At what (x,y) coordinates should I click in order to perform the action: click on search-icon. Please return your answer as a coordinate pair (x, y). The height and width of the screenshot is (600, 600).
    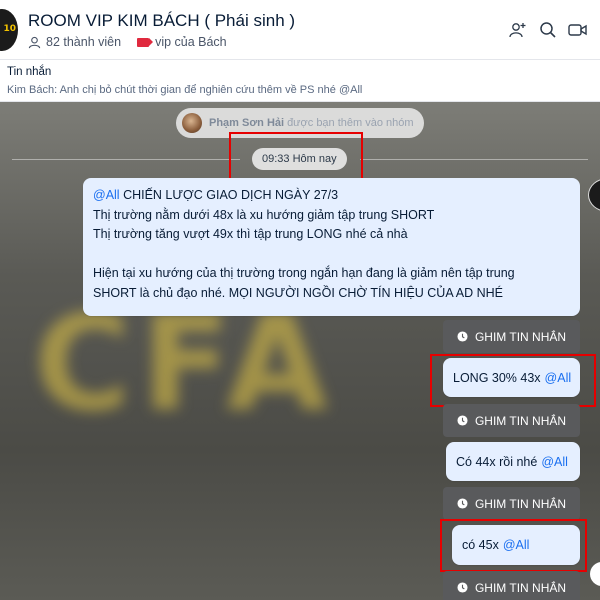
    Looking at the image, I should click on (548, 30).